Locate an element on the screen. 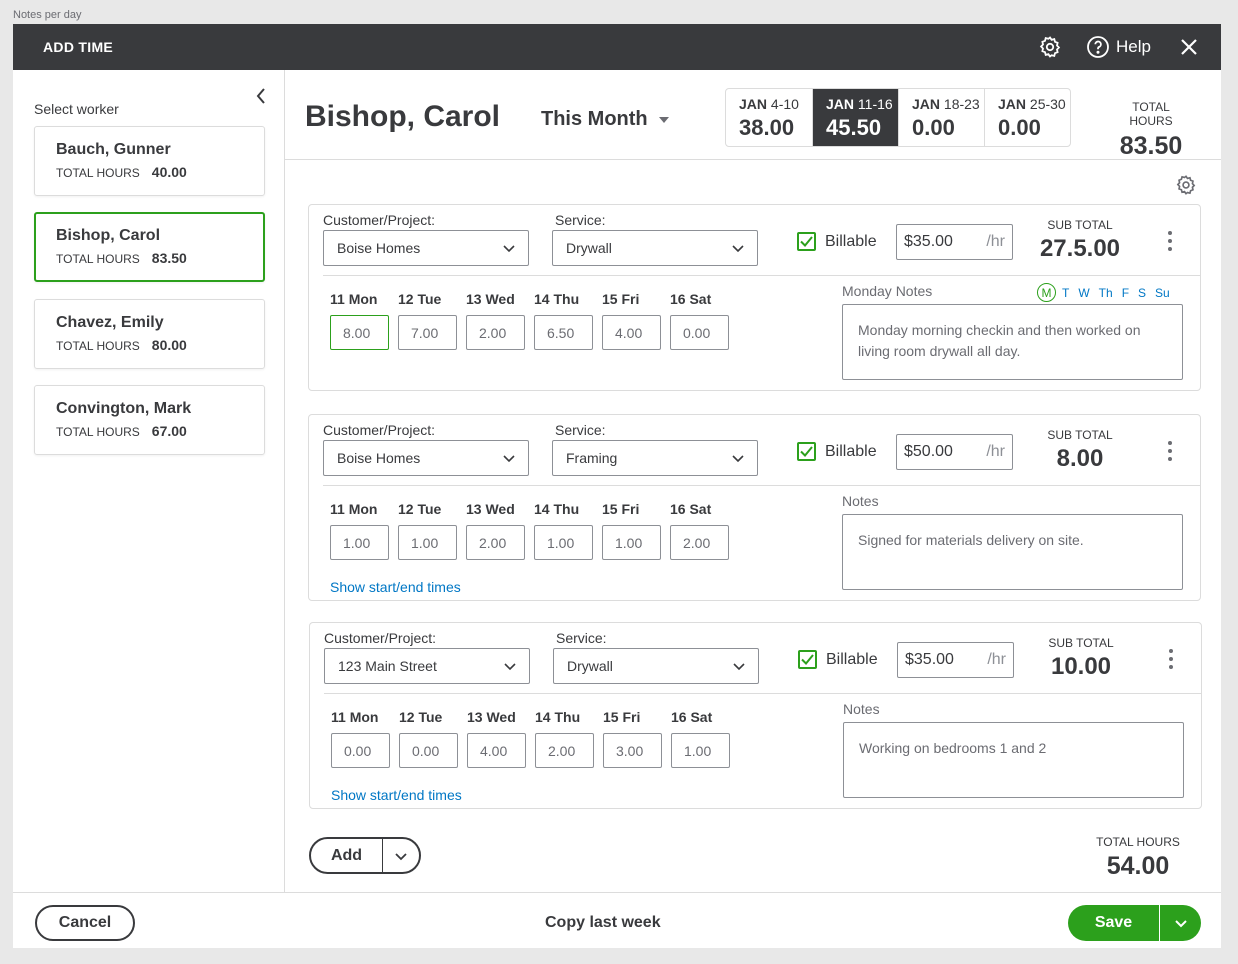 The height and width of the screenshot is (964, 1238). hours-input-mon: 1.00 is located at coordinates (359, 542).